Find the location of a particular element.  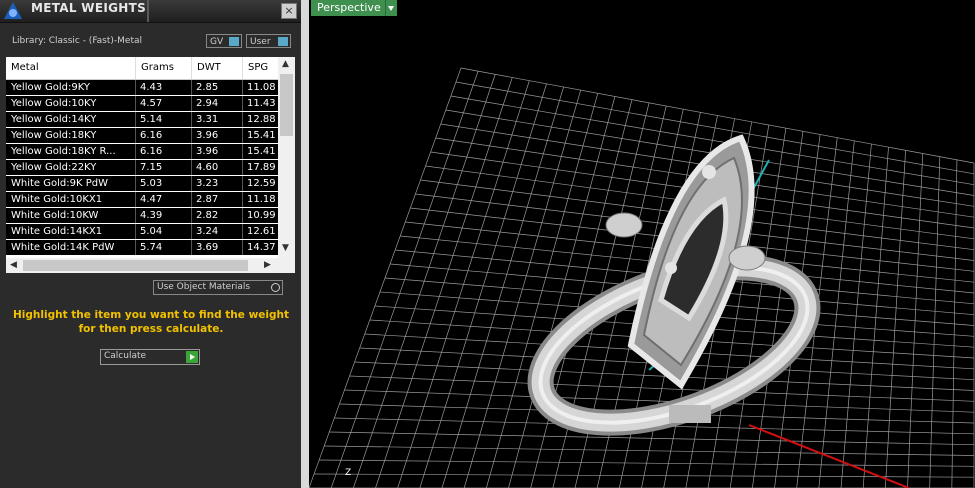

table-row: White Gold:10KW 4.39 2.82 10.99 is located at coordinates (142, 215).